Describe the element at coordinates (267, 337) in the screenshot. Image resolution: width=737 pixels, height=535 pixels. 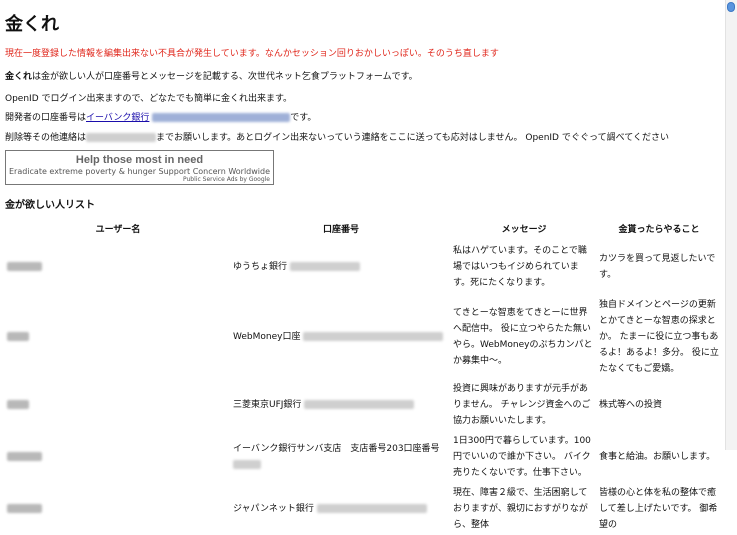
I see `bank-name: WebMoney口座` at that location.